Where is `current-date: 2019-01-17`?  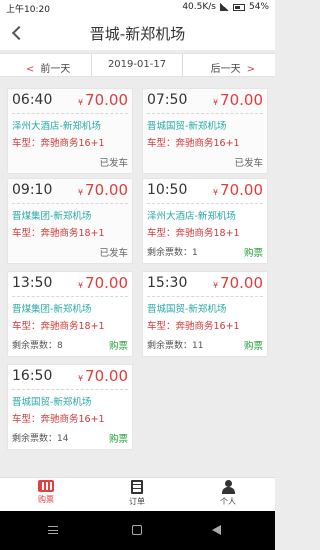 current-date: 2019-01-17 is located at coordinates (137, 65).